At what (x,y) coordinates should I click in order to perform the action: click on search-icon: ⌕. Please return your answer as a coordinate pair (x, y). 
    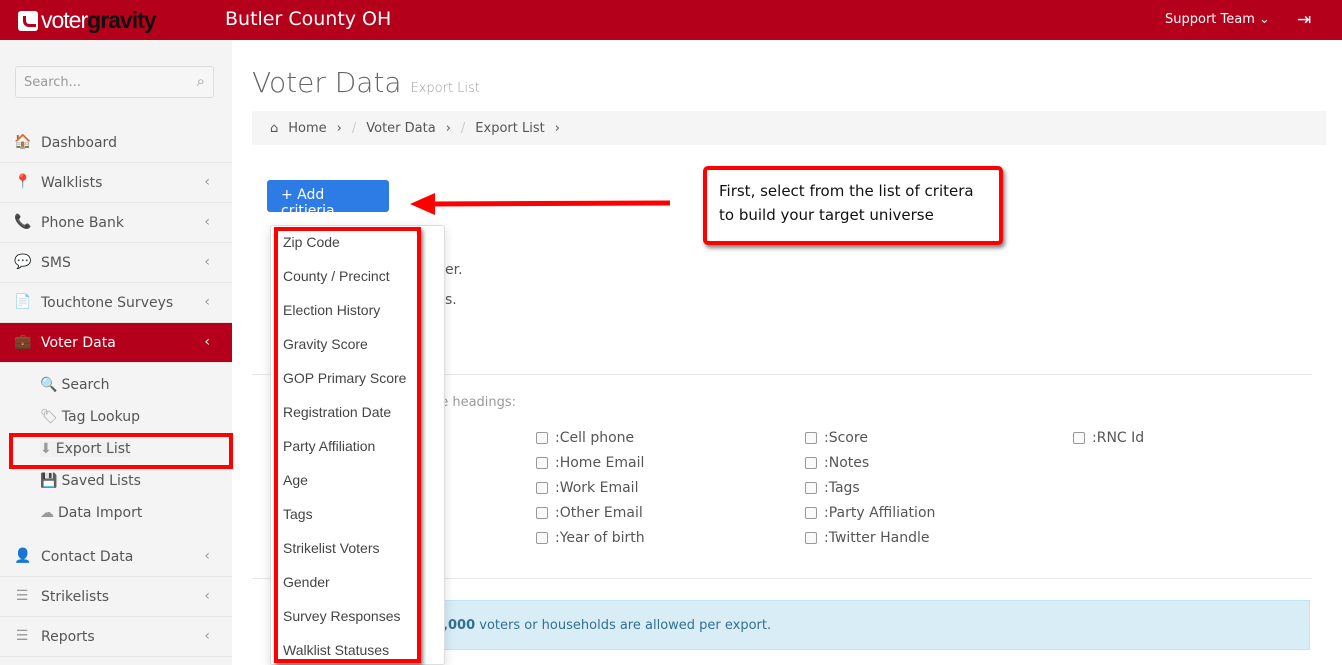
    Looking at the image, I should click on (201, 81).